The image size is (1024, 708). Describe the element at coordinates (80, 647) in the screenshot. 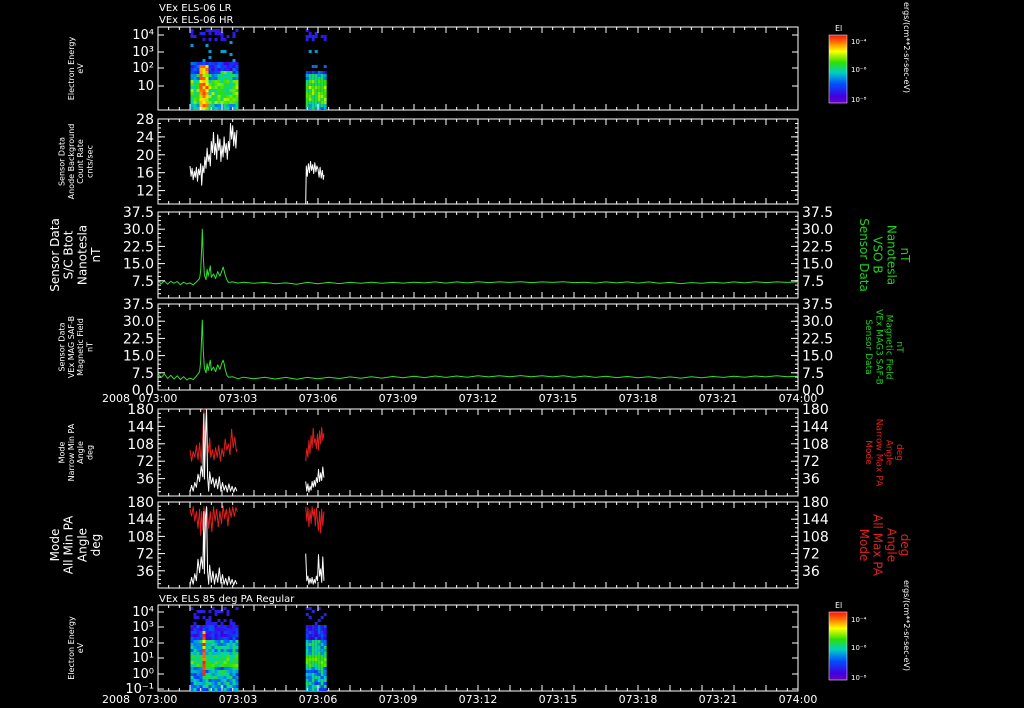

I see `electron-energy-bottom-ylabel-line-2: eV` at that location.